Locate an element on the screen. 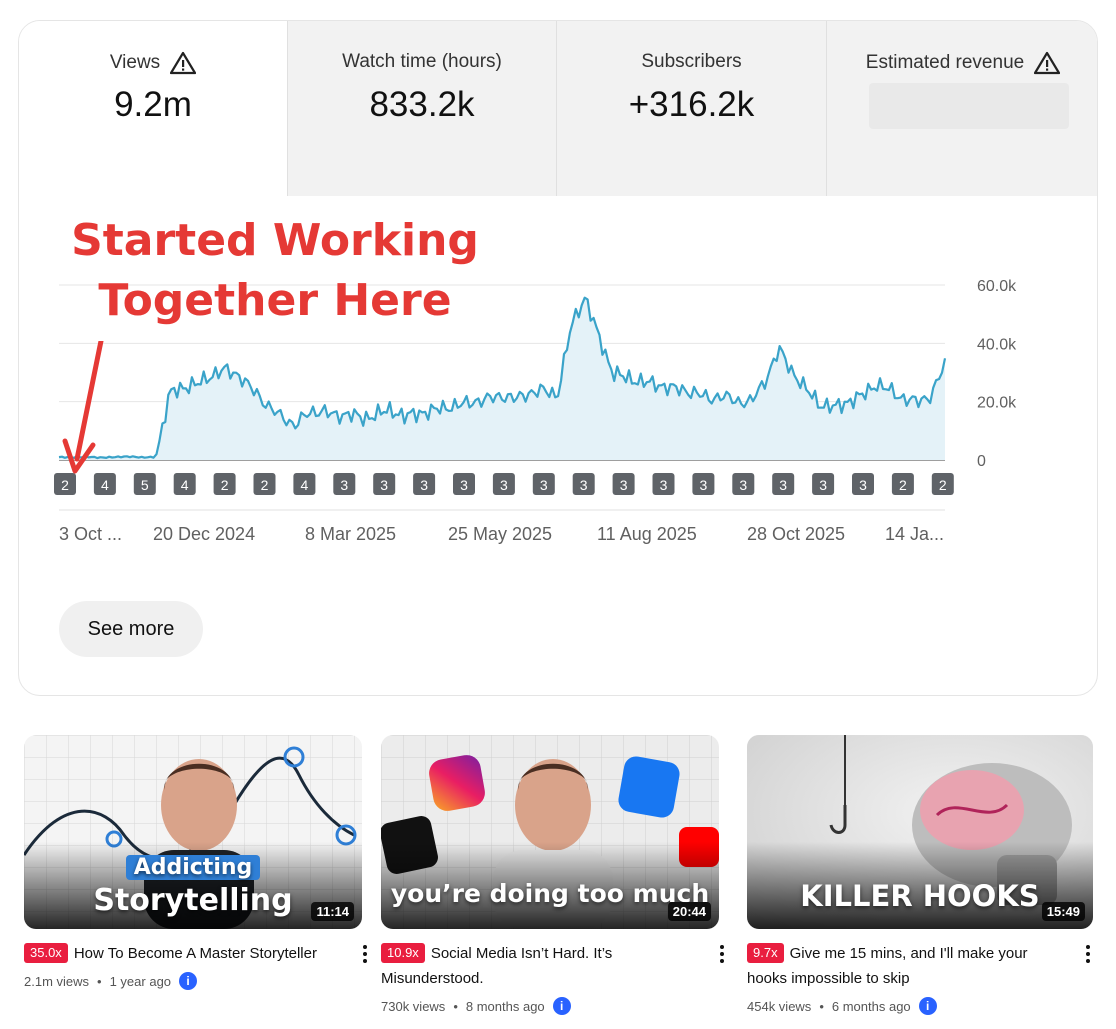 The width and height of the screenshot is (1116, 1029). video-thumbnail: Addicting Storytelling 11:14 is located at coordinates (193, 832).